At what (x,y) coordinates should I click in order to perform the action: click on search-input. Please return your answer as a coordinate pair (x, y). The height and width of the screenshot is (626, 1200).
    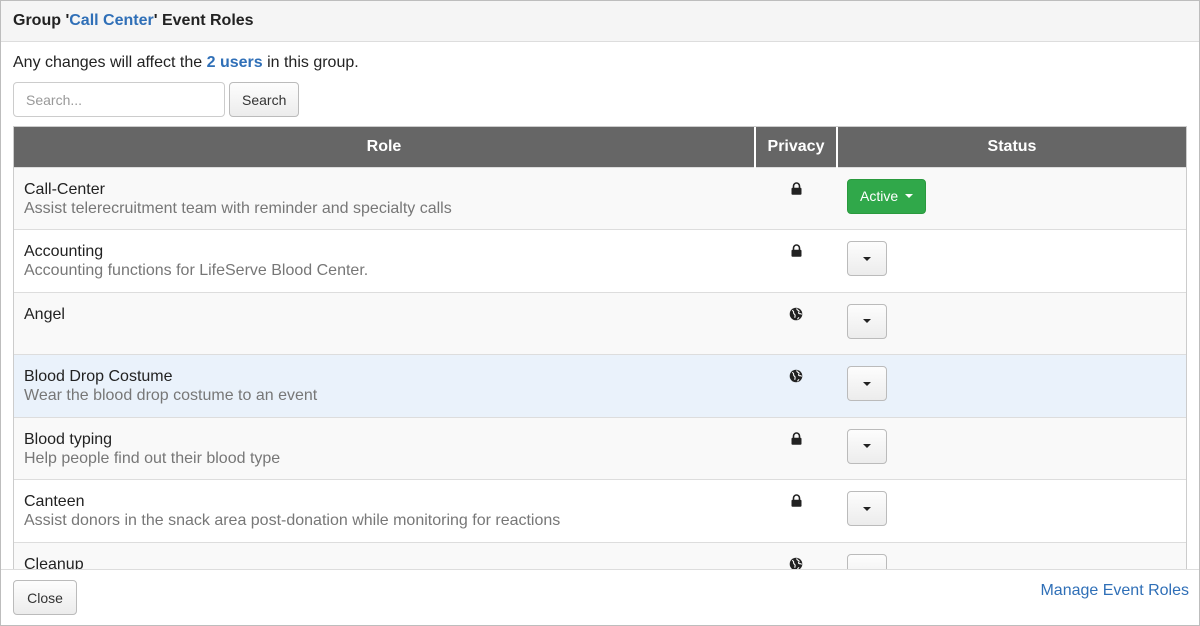
    Looking at the image, I should click on (119, 99).